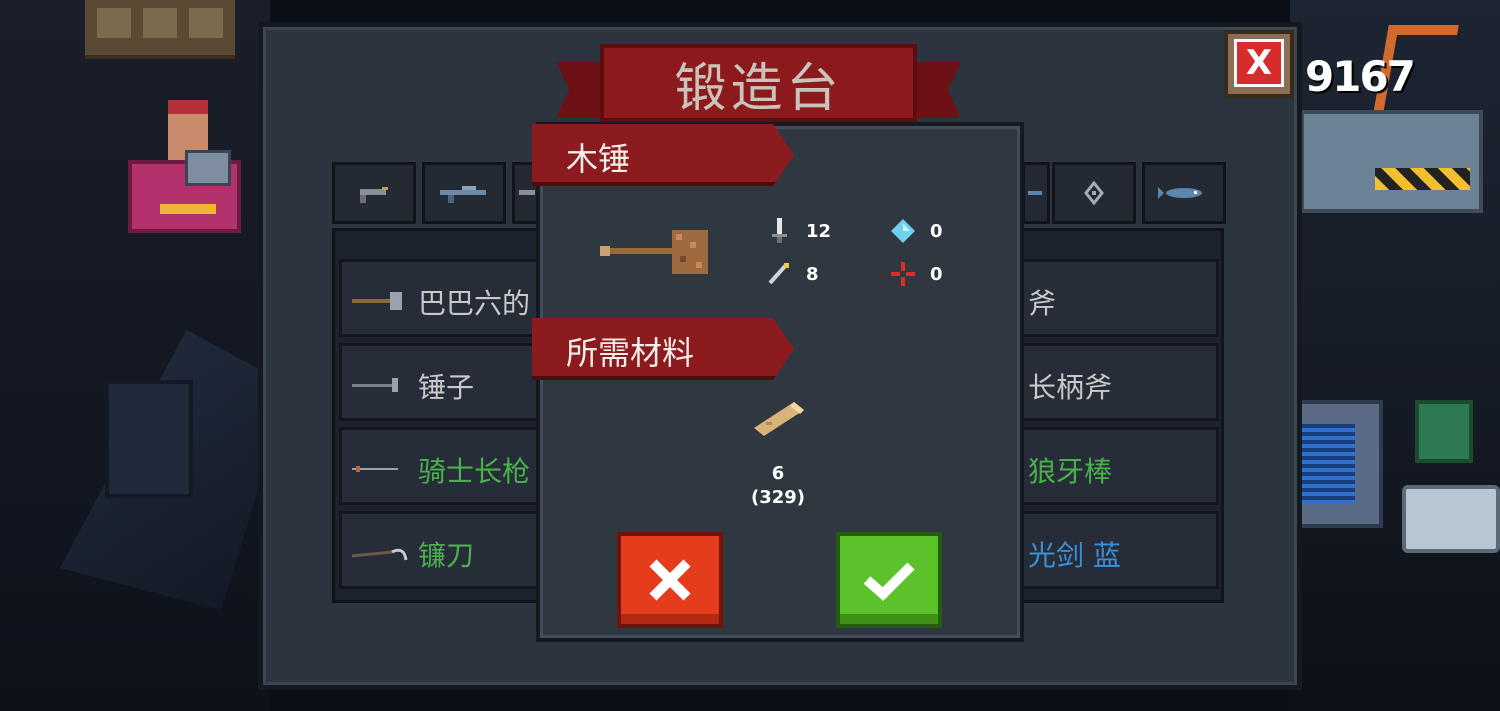 The height and width of the screenshot is (711, 1500). I want to click on close-button: X, so click(1259, 64).